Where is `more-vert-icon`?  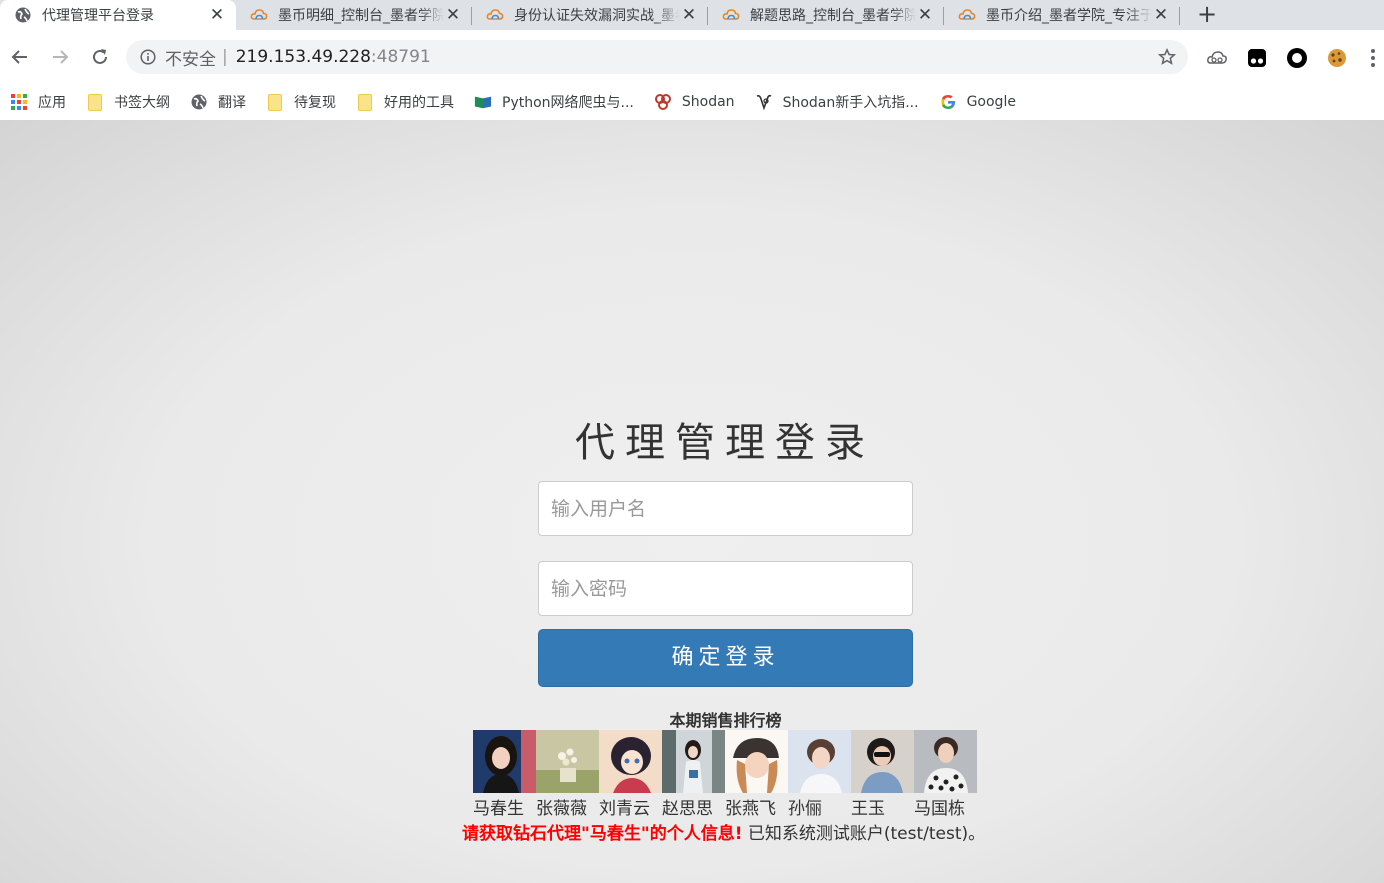
more-vert-icon is located at coordinates (1373, 58).